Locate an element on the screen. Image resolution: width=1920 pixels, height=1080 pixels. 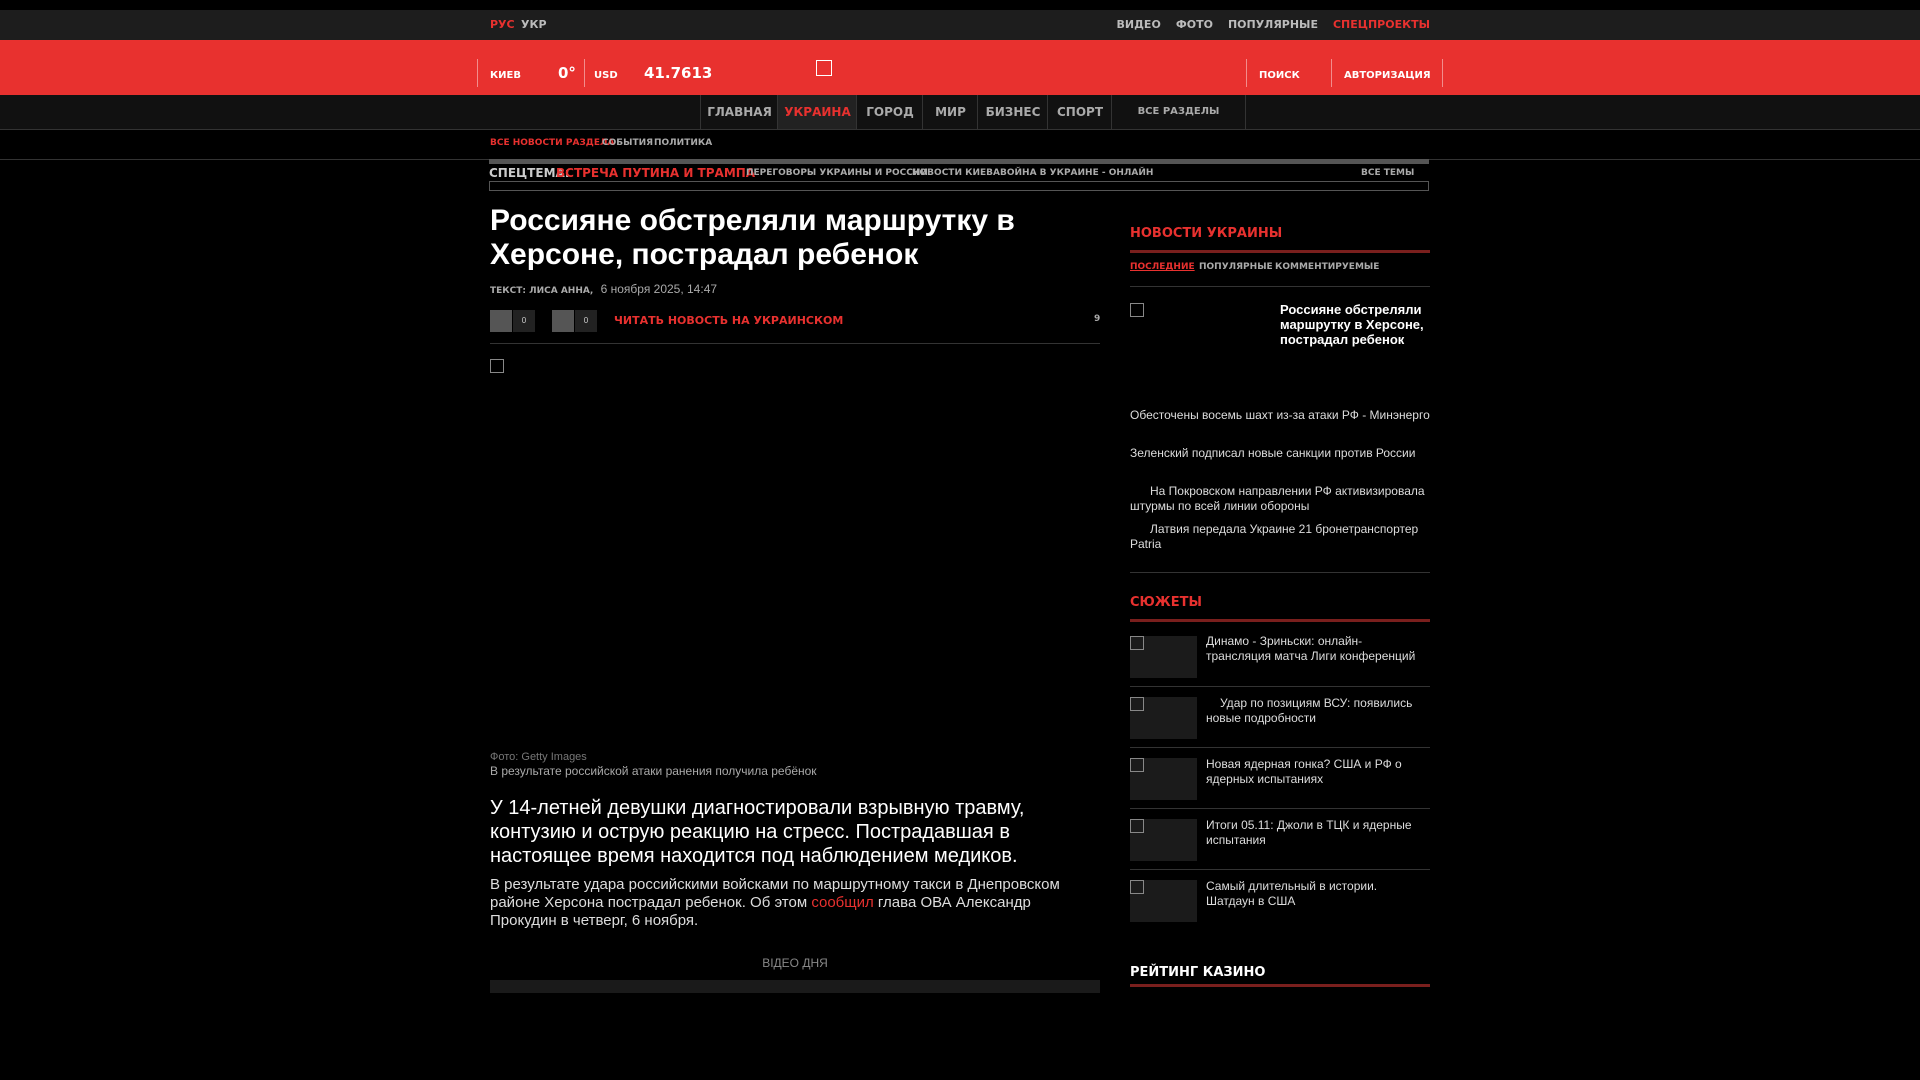
spec-link-negotiations: ПЕРЕГОВОРЫ УКРАИНЫ И РОССИИ is located at coordinates (837, 173).